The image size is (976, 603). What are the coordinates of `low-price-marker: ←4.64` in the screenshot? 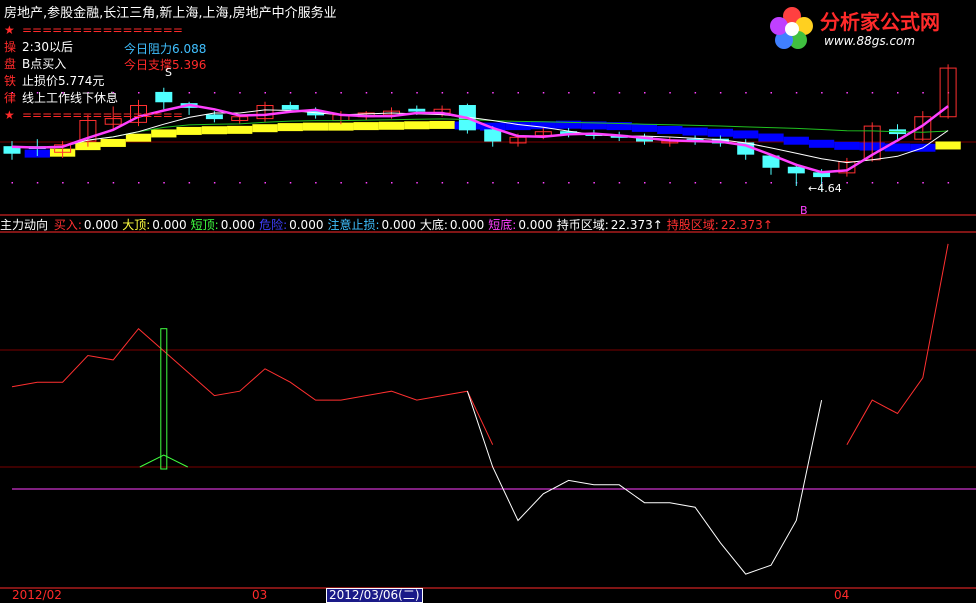 It's located at (825, 188).